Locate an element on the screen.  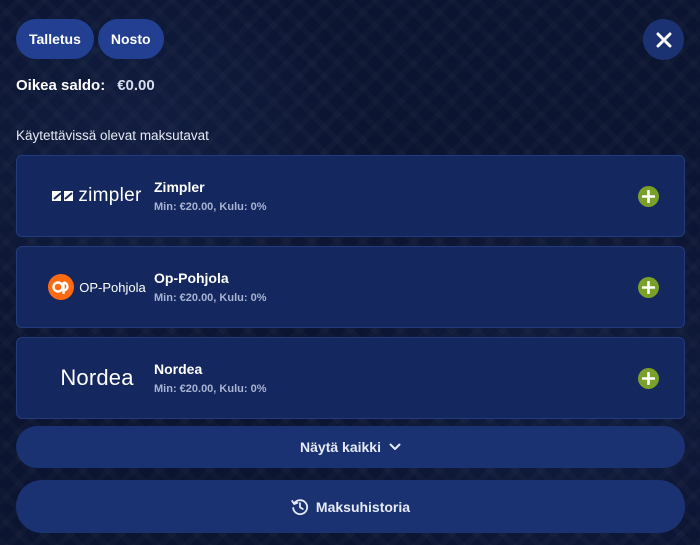
balance-value: €0.00 is located at coordinates (136, 85).